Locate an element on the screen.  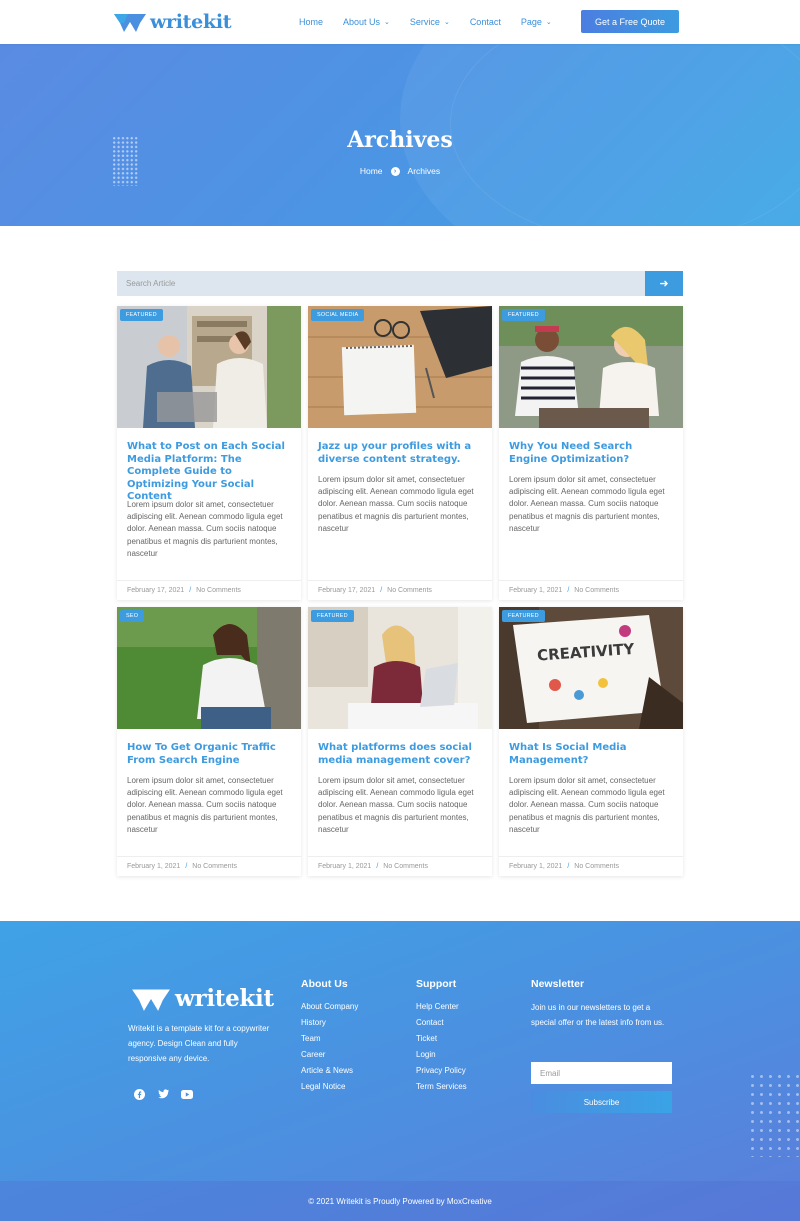
category-badge: SEO is located at coordinates (132, 616).